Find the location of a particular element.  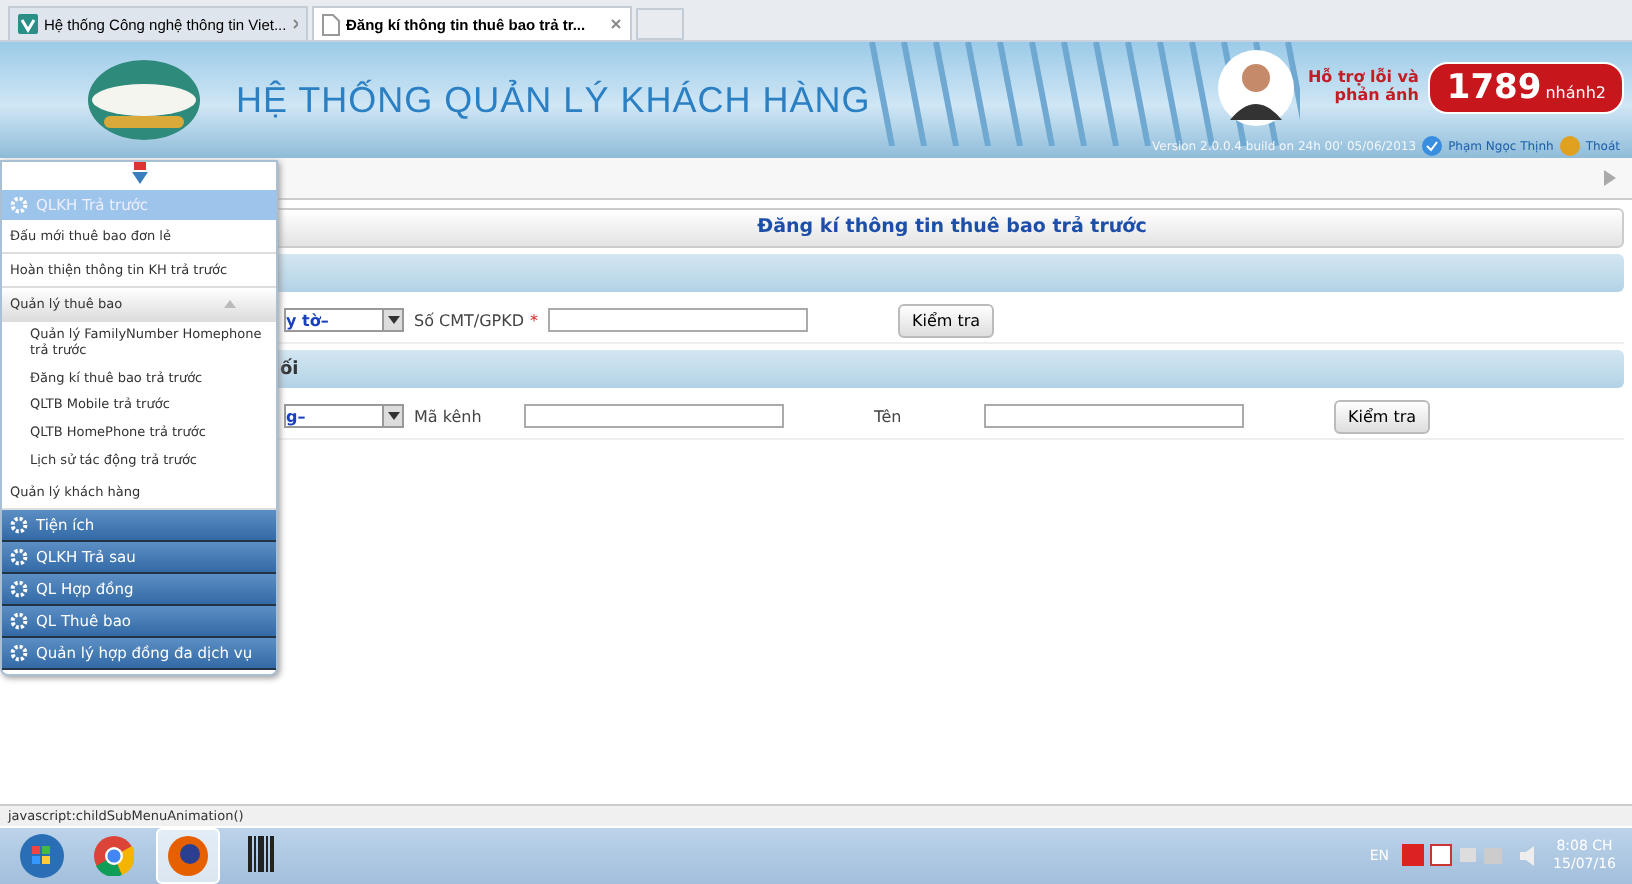

section-title: ối is located at coordinates (289, 369).